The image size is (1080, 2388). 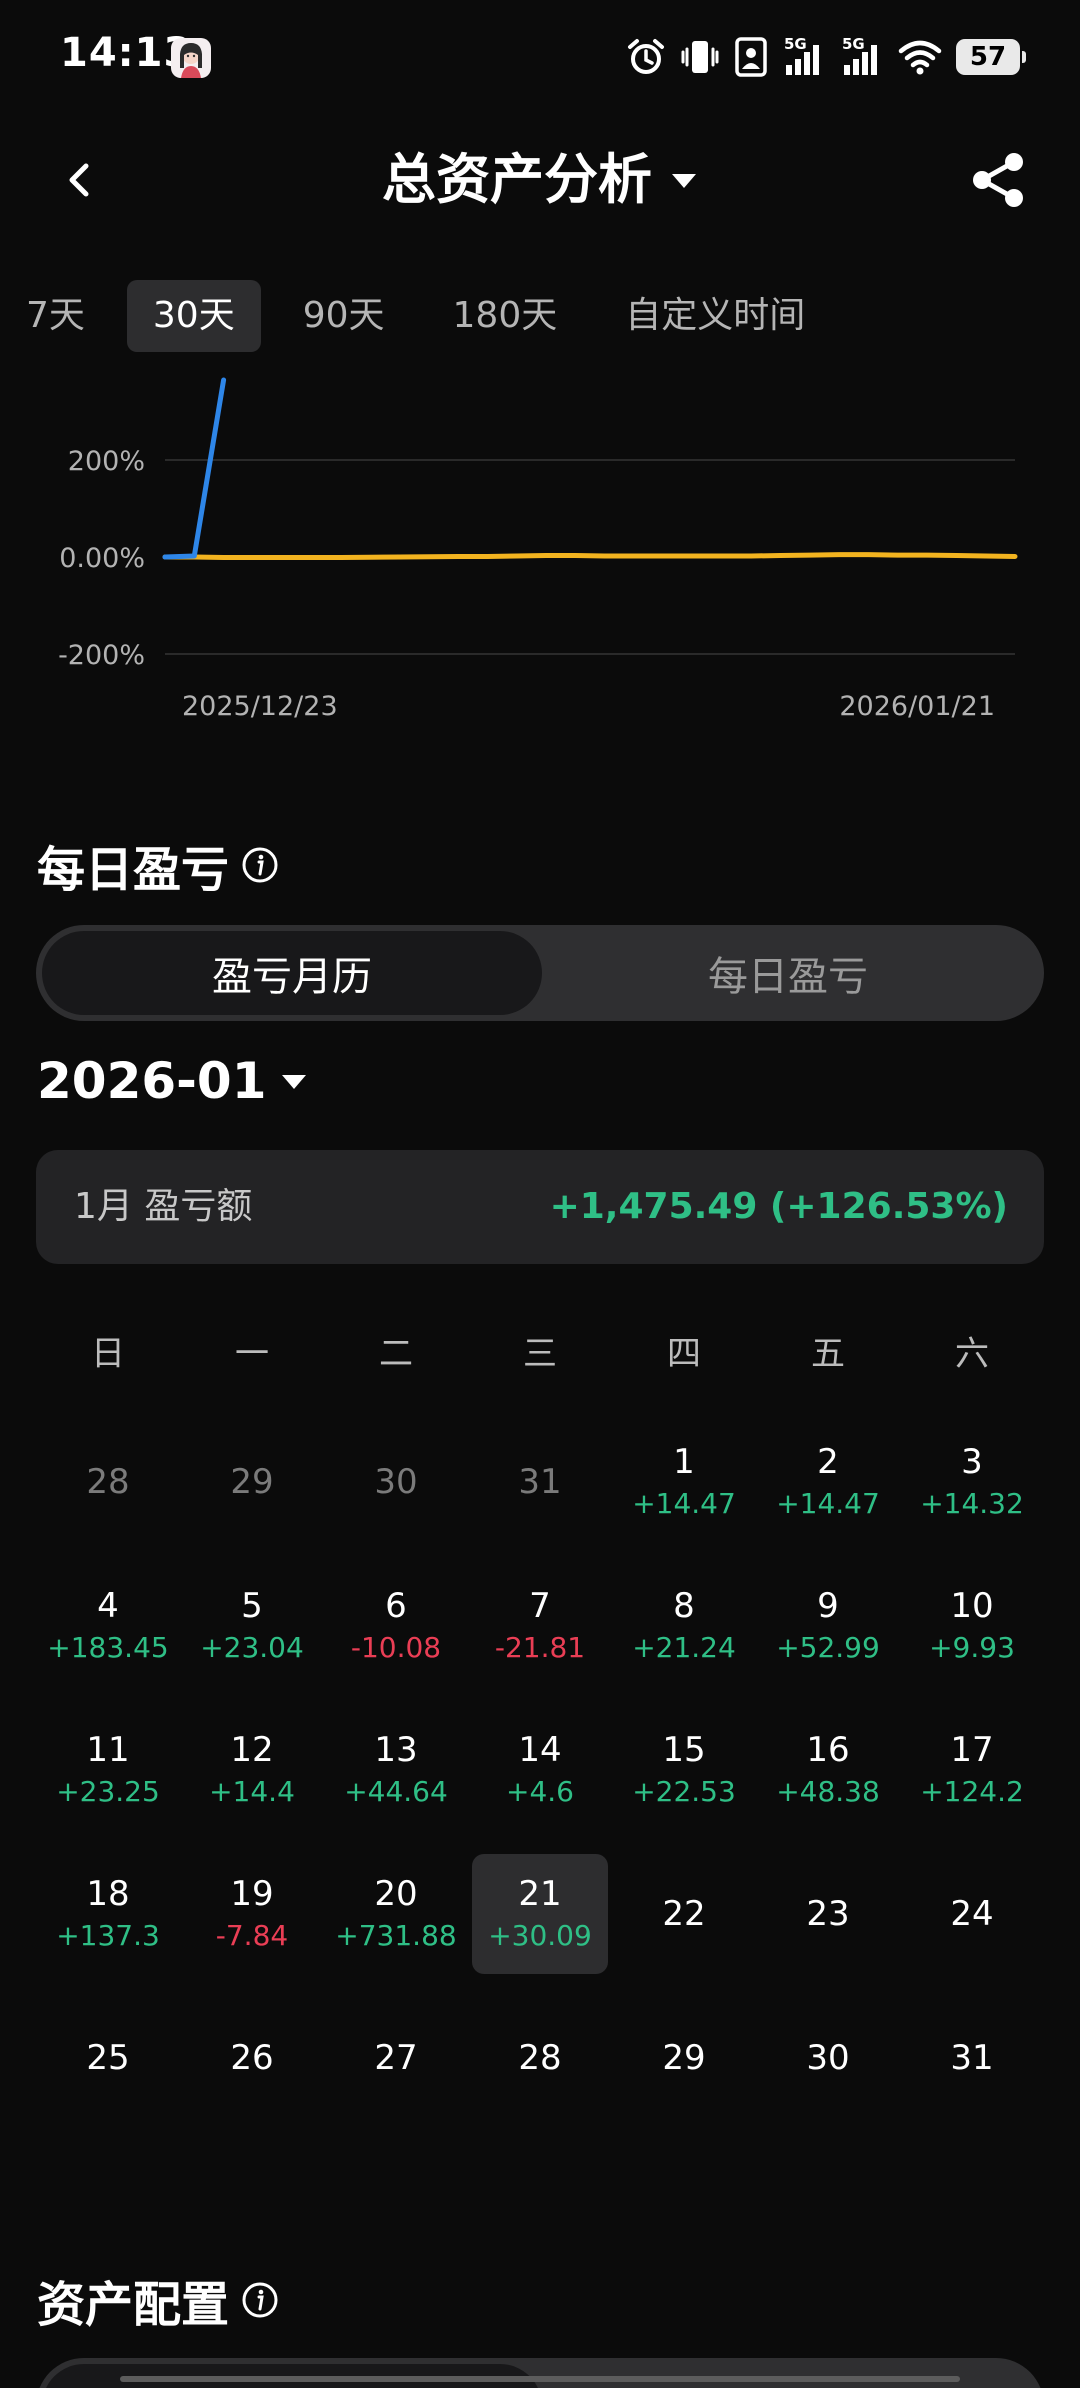 I want to click on weekday-label: 日, so click(x=108, y=1353).